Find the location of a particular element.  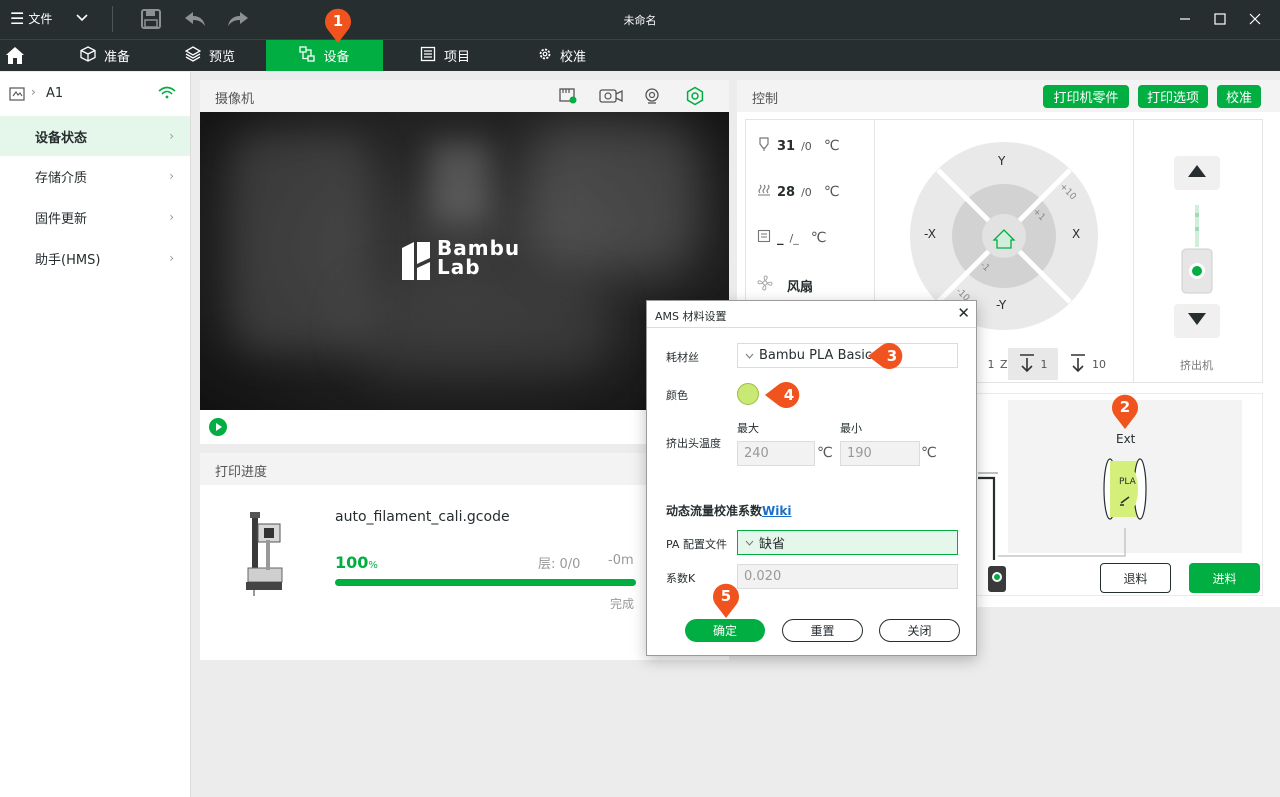

extrude-up-button is located at coordinates (1197, 173).